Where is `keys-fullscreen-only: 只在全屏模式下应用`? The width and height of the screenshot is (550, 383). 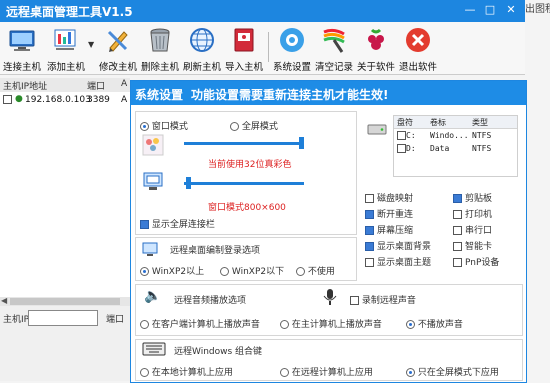 keys-fullscreen-only: 只在全屏模式下应用 is located at coordinates (452, 371).